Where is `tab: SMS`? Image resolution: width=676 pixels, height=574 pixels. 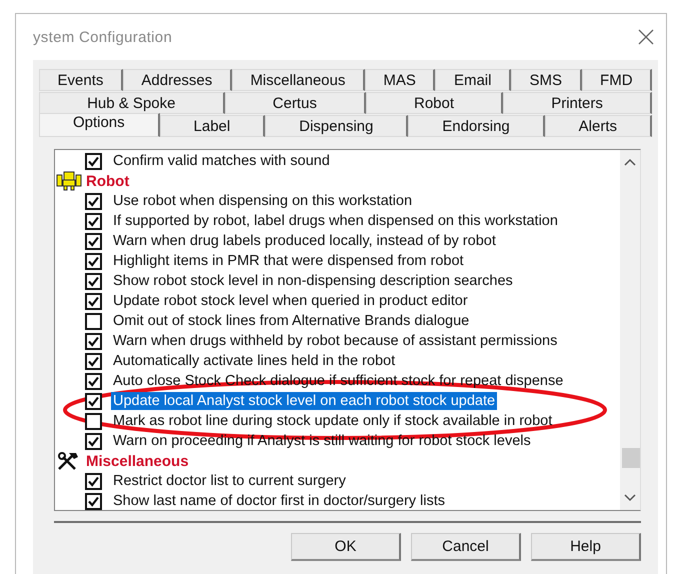 tab: SMS is located at coordinates (546, 80).